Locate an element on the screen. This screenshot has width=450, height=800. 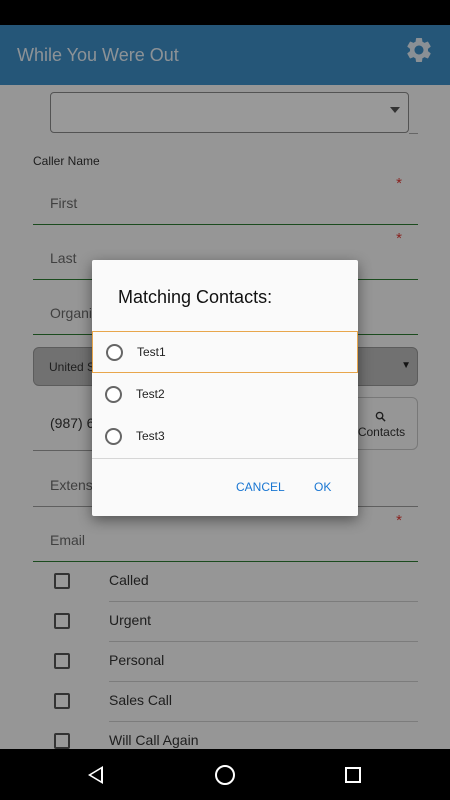
cancel-button: CANCEL is located at coordinates (260, 487).